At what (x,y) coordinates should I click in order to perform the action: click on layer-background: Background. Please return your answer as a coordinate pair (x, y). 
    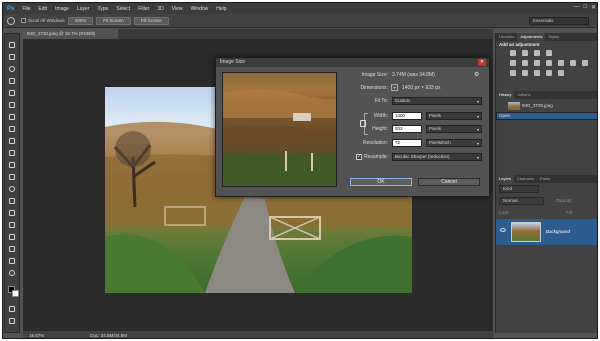
    Looking at the image, I should click on (546, 232).